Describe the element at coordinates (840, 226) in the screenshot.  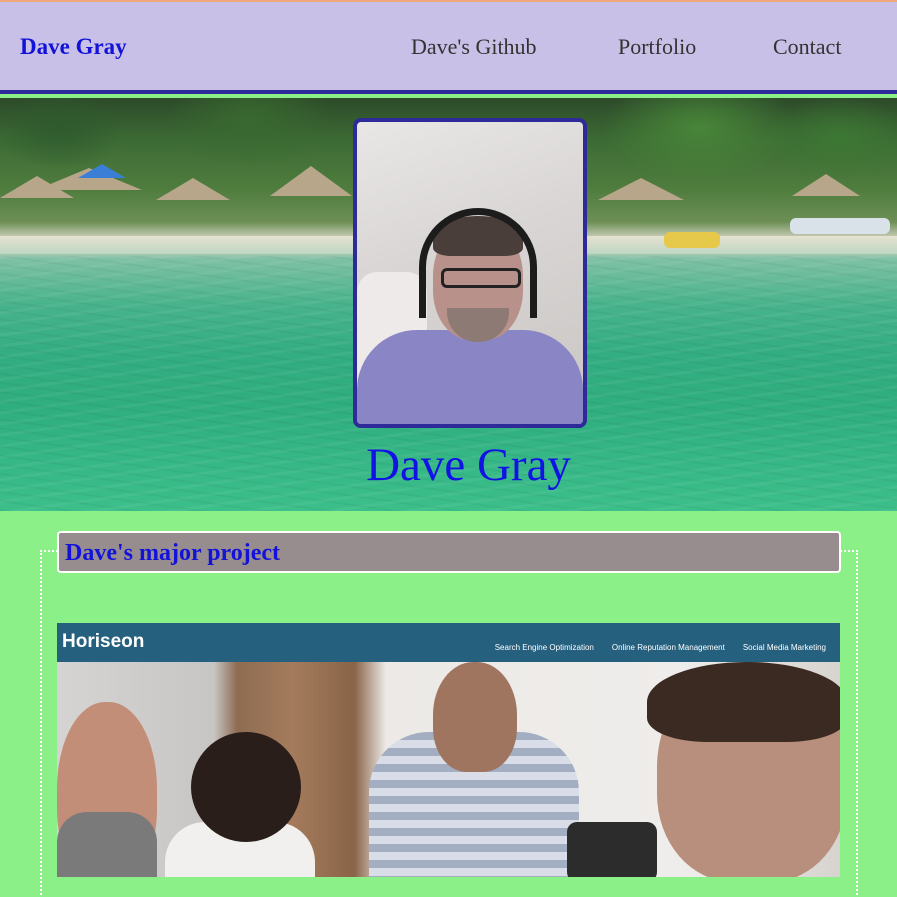
I see `beach-boat` at that location.